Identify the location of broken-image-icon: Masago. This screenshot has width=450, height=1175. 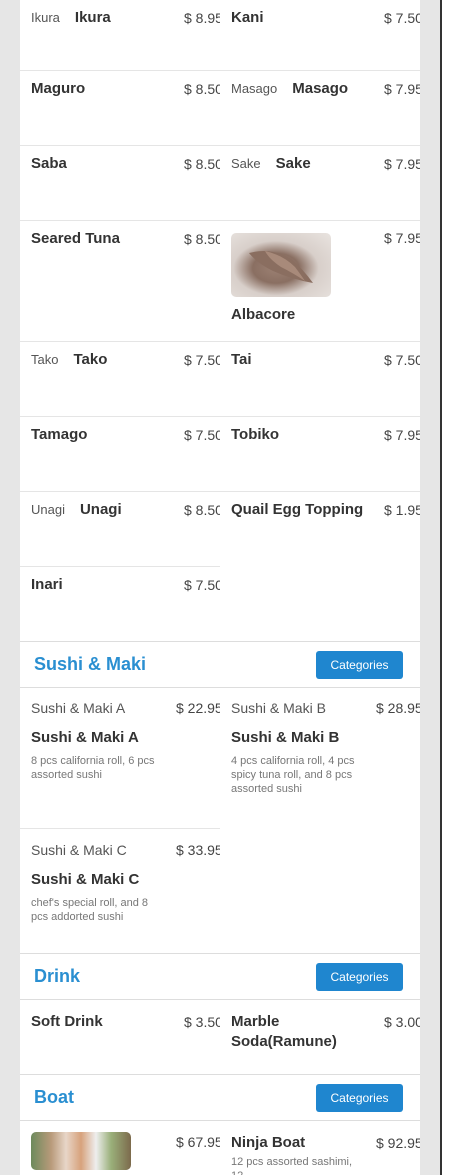
(254, 88).